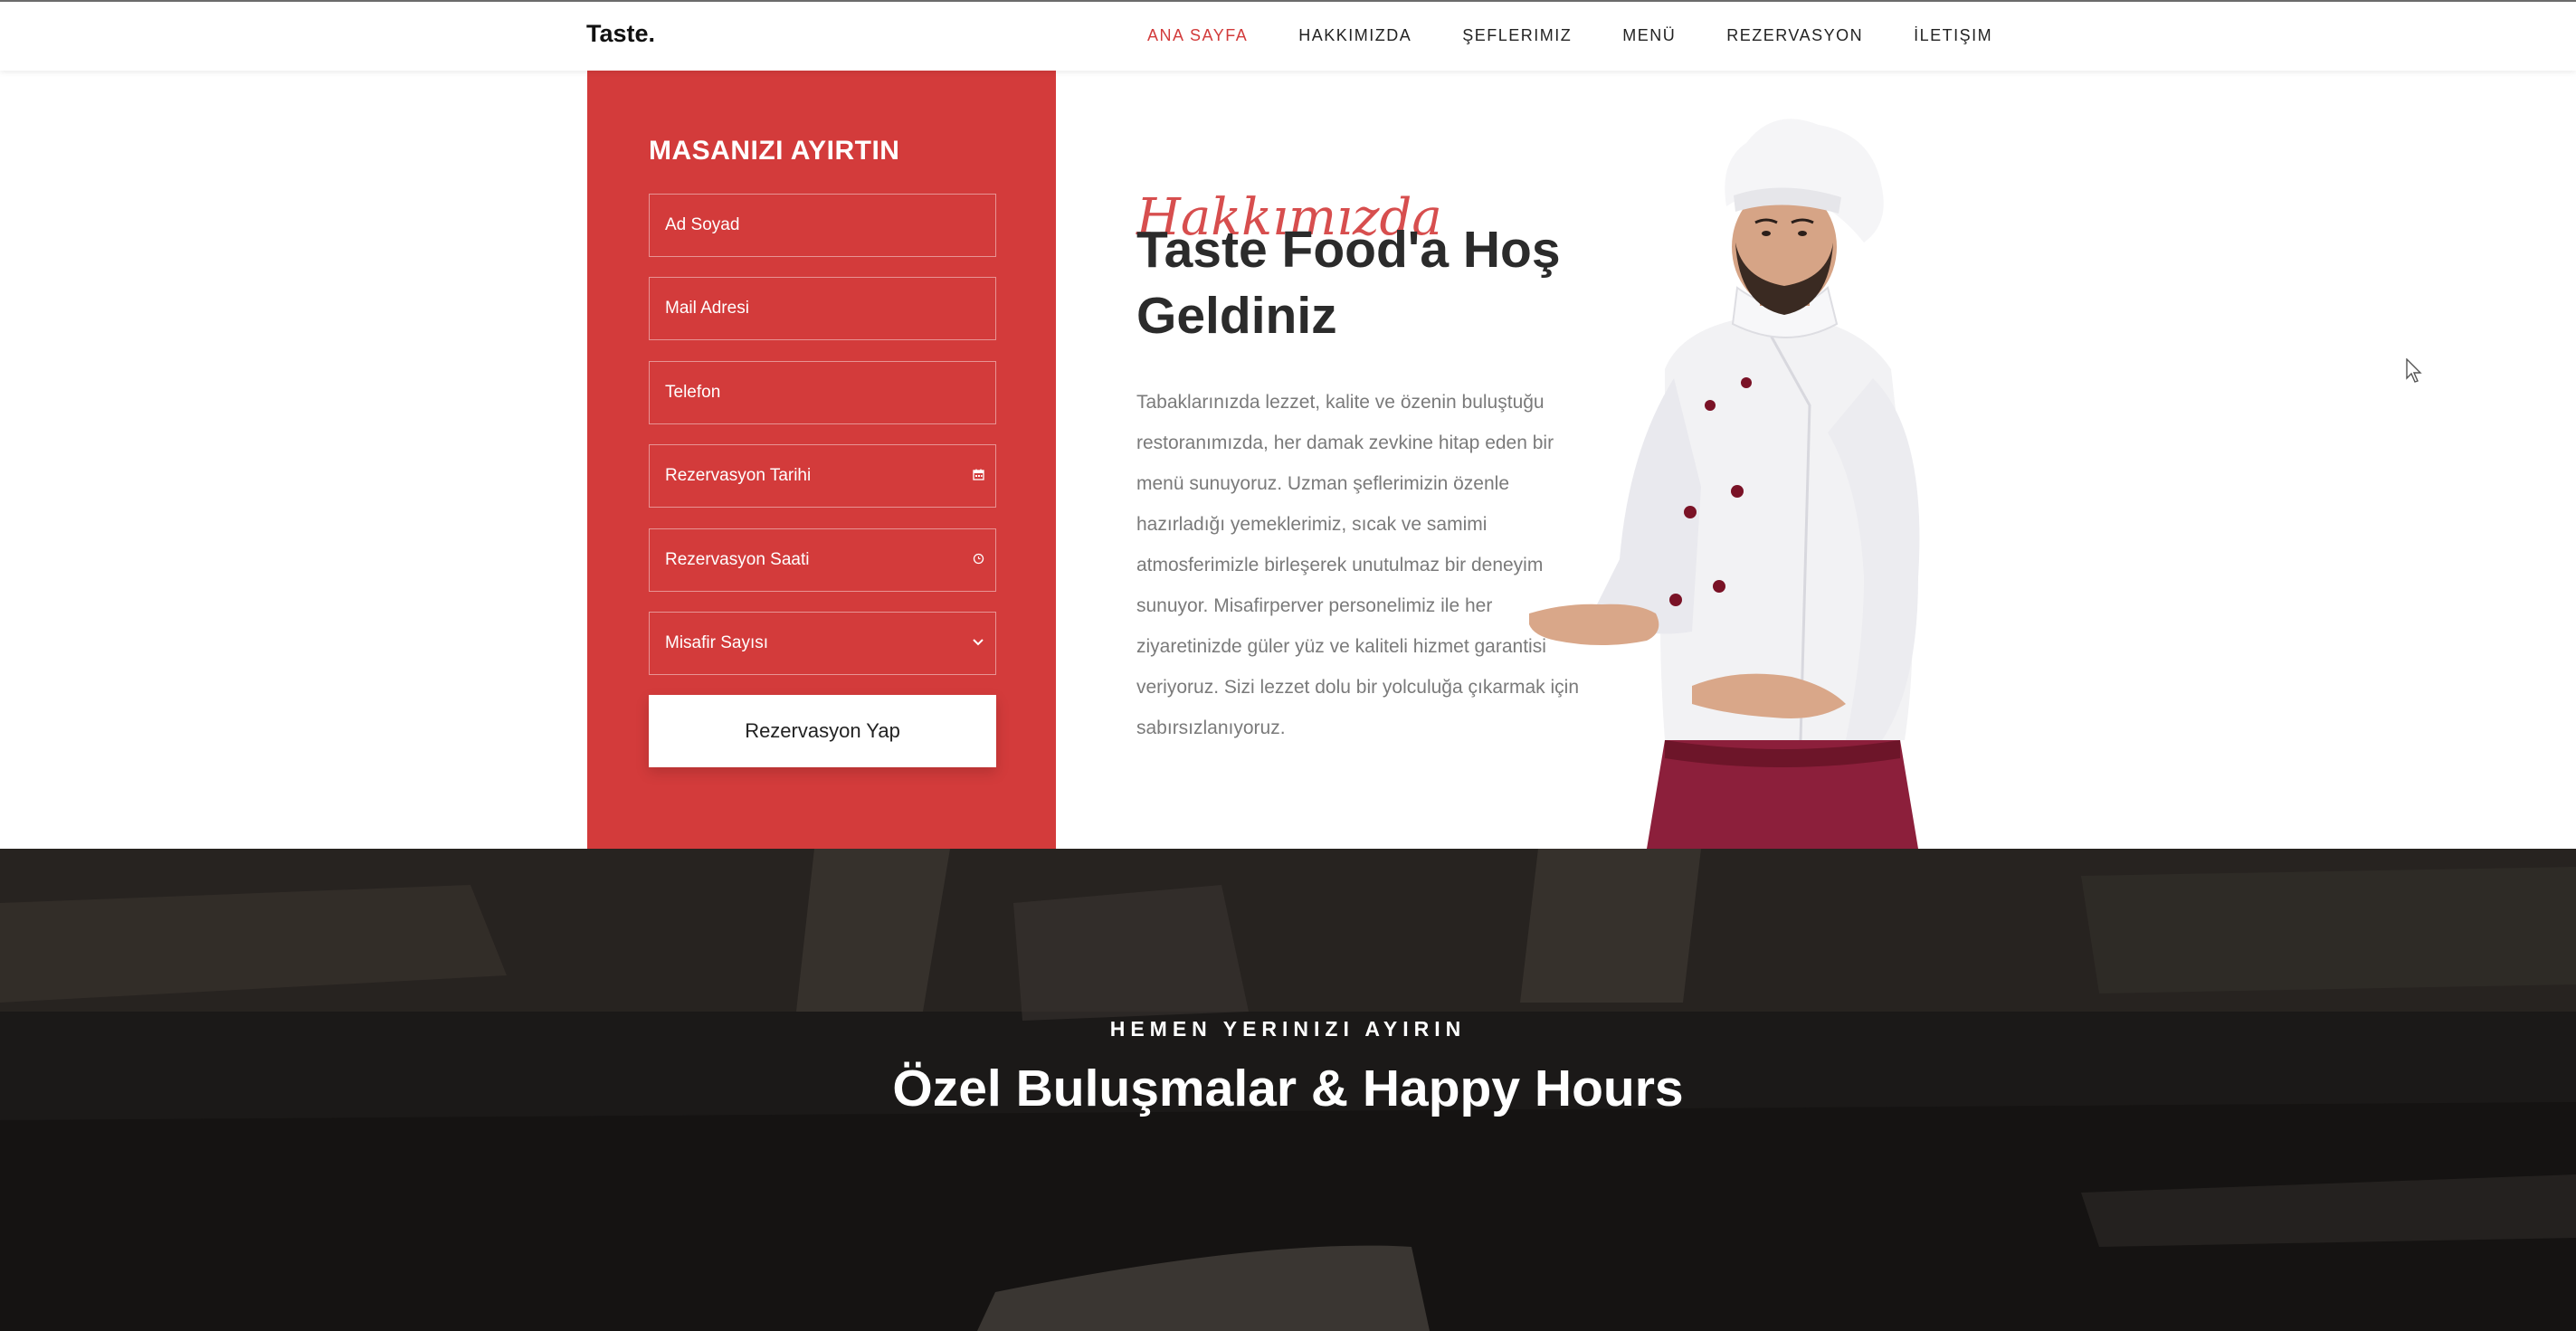 Image resolution: width=2576 pixels, height=1331 pixels. I want to click on nav-item-chefs: ŞEFLERIMIZ, so click(1517, 35).